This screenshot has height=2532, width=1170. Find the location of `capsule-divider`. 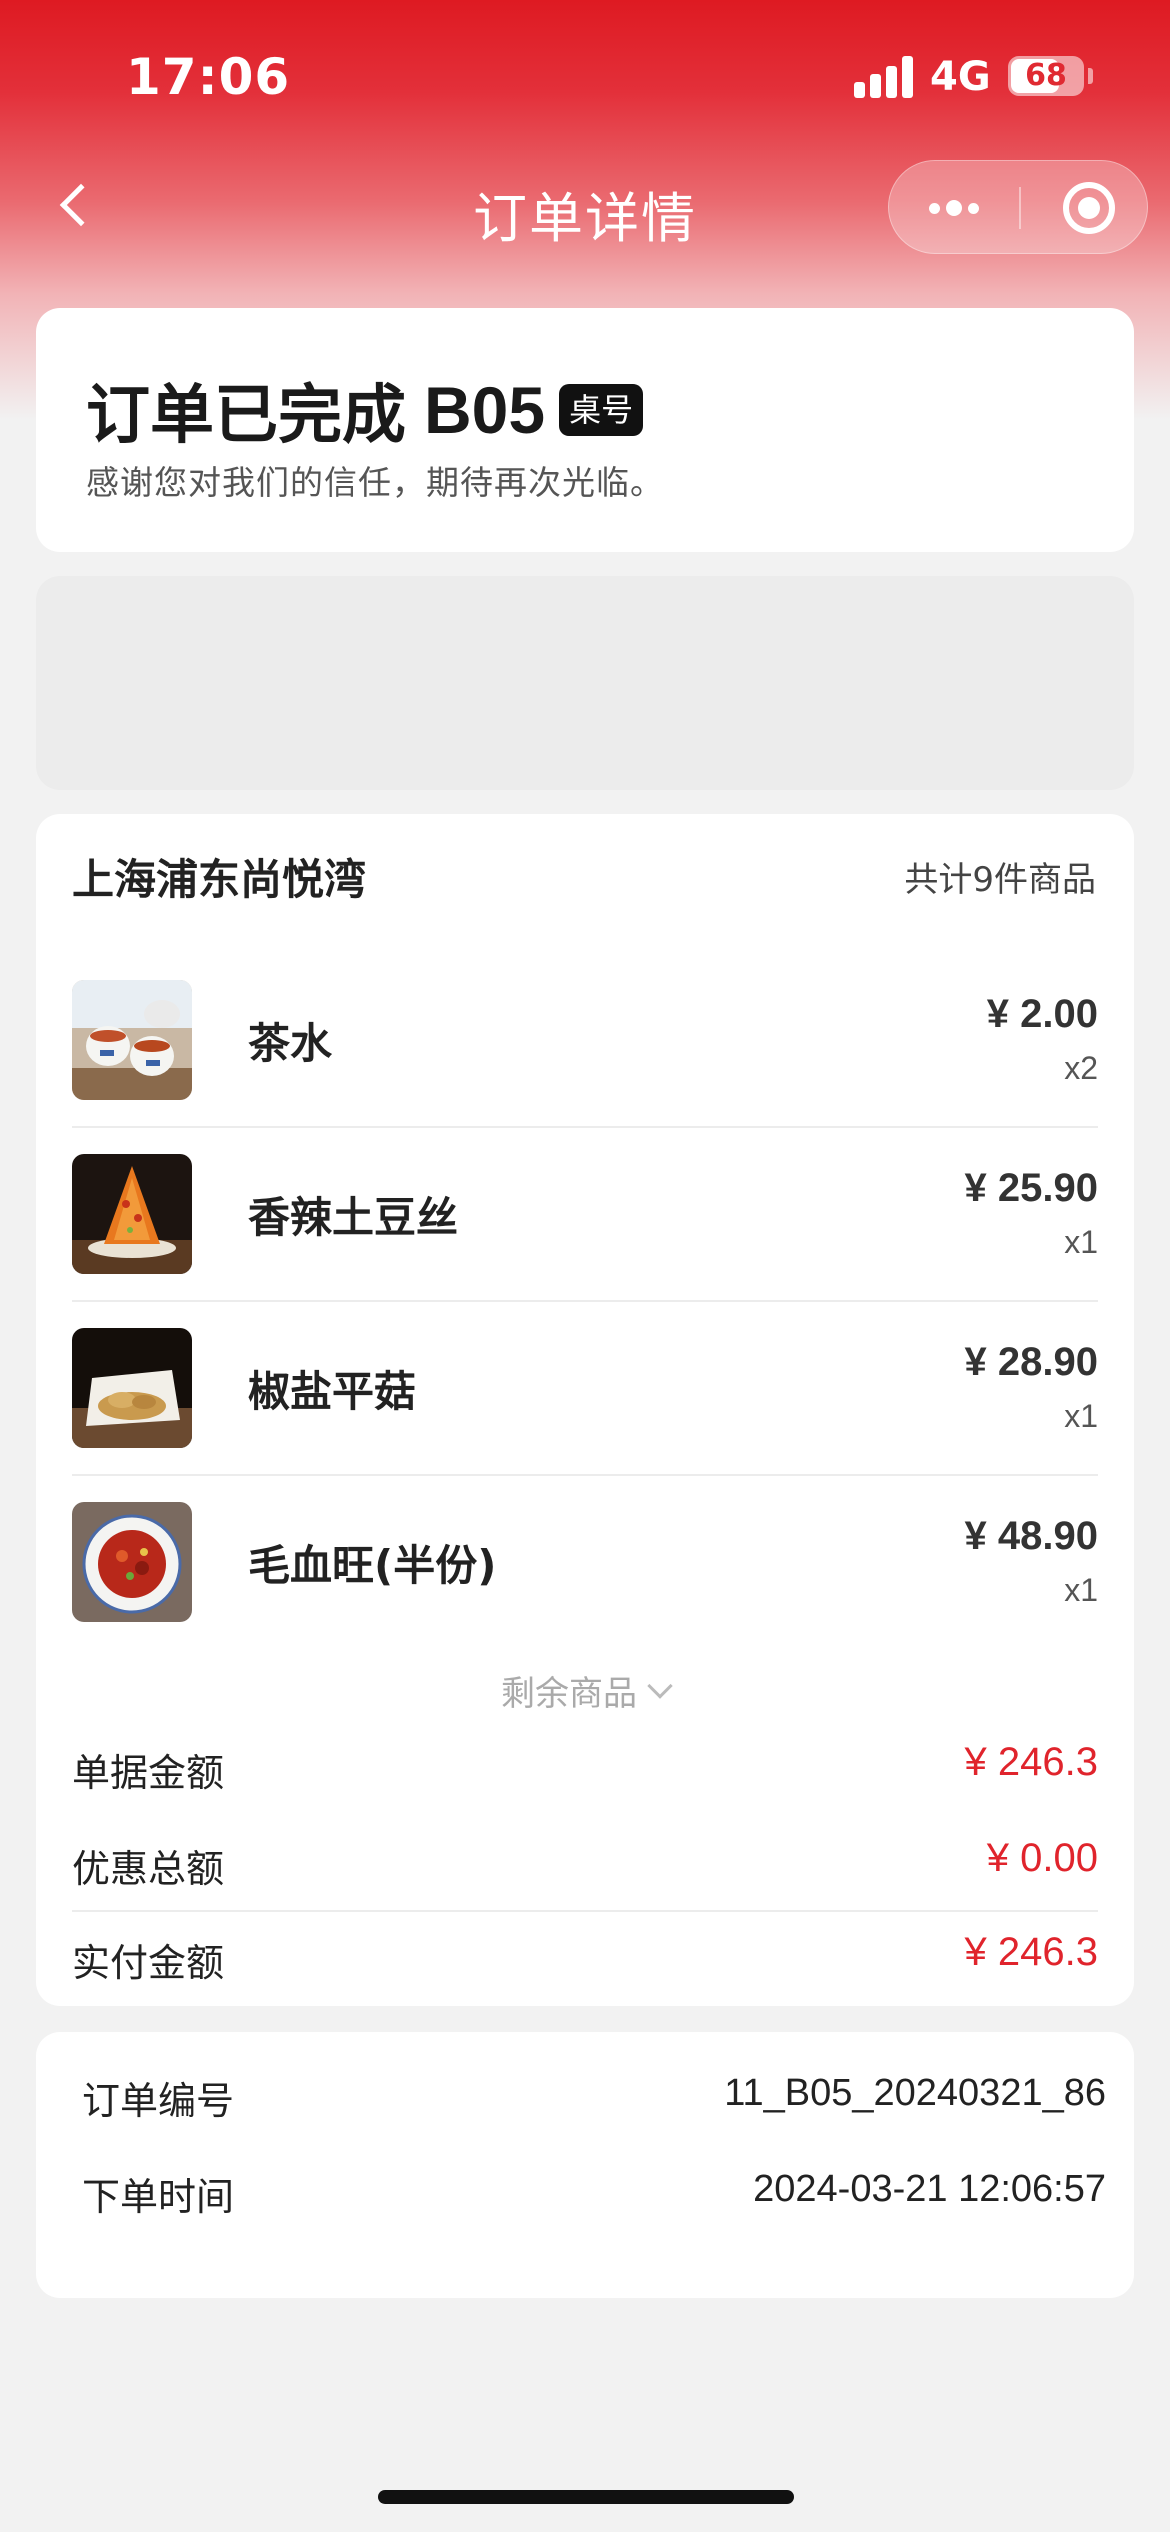

capsule-divider is located at coordinates (1020, 208).